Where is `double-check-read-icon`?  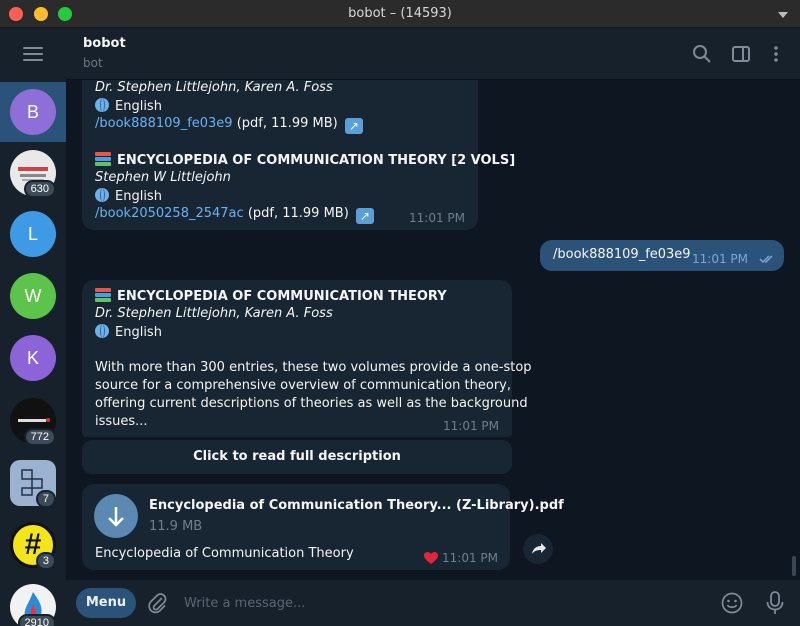
double-check-read-icon is located at coordinates (766, 259).